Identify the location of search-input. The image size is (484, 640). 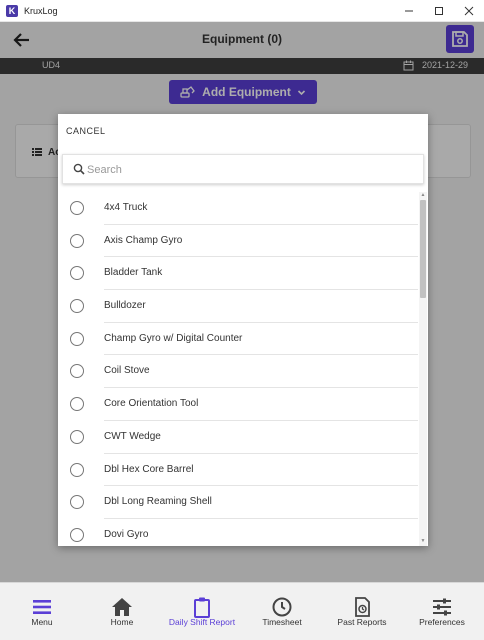
(247, 170).